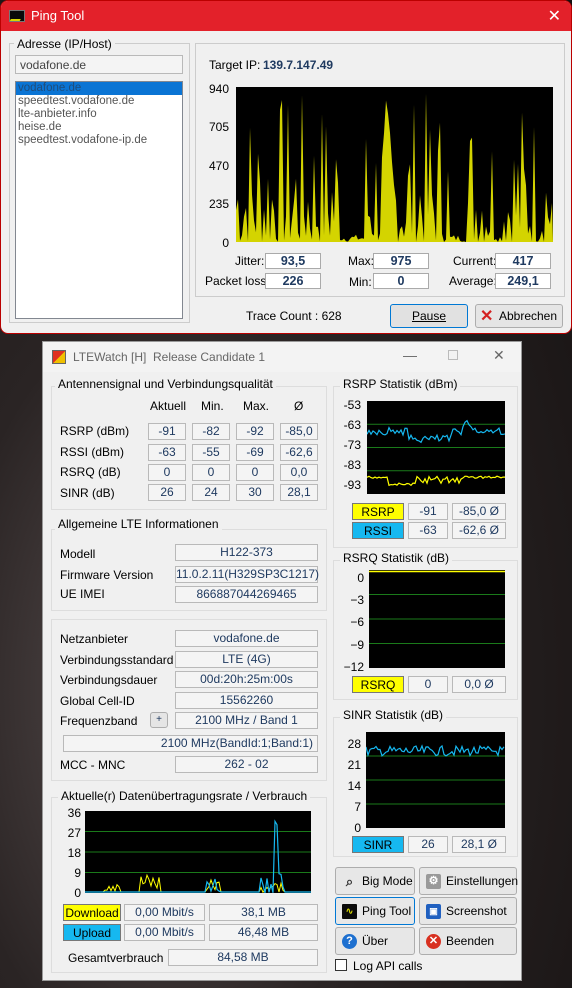  I want to click on rsrp-y-tick: -73, so click(352, 445).